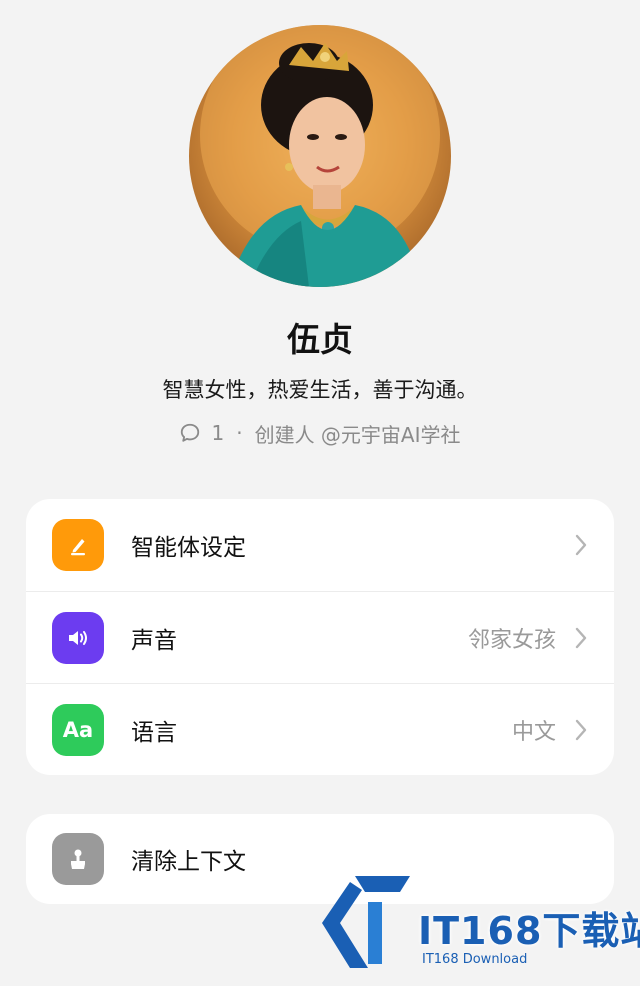 This screenshot has width=640, height=986. What do you see at coordinates (320, 729) in the screenshot?
I see `language-row: Aa 语言 中文` at bounding box center [320, 729].